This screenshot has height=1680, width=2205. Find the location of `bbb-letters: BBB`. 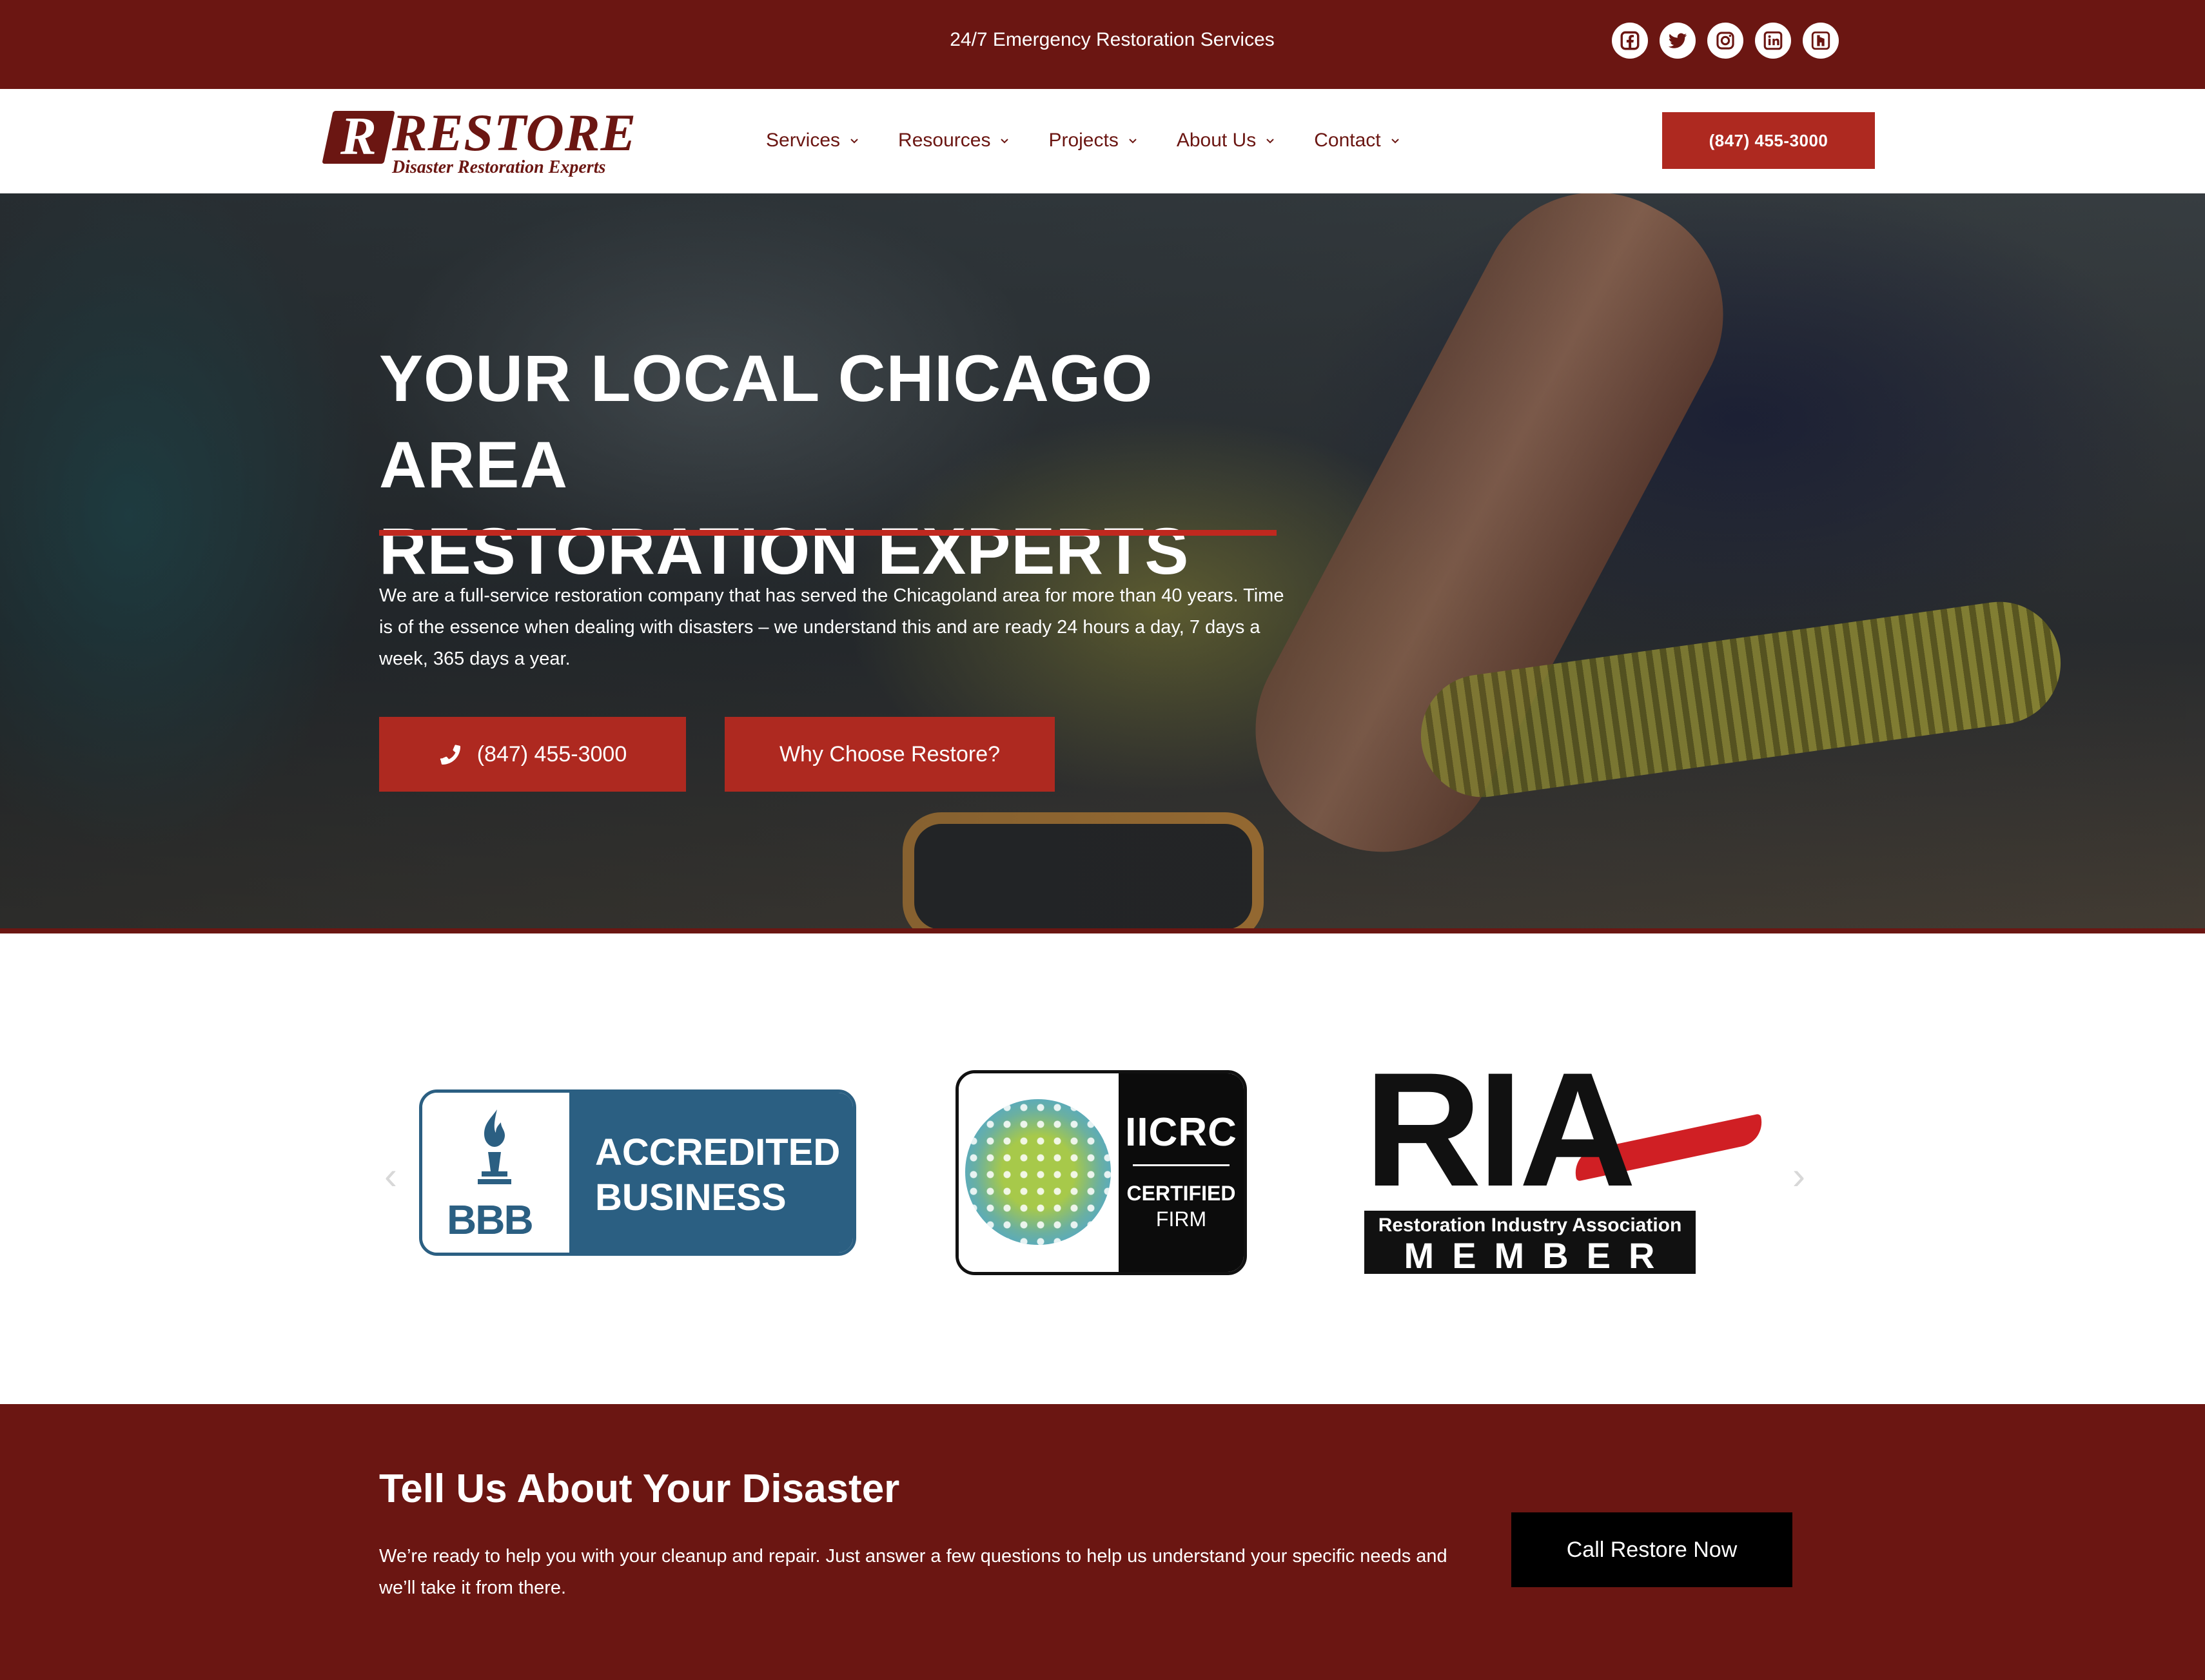

bbb-letters: BBB is located at coordinates (490, 1220).